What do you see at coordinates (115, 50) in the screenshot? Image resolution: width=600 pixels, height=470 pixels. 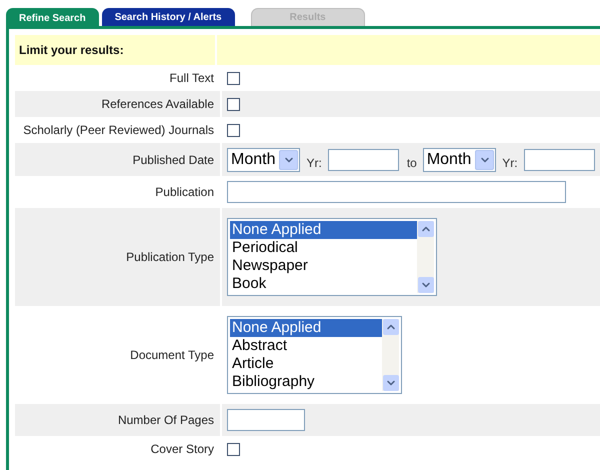 I see `section-heading: Limit your results:` at bounding box center [115, 50].